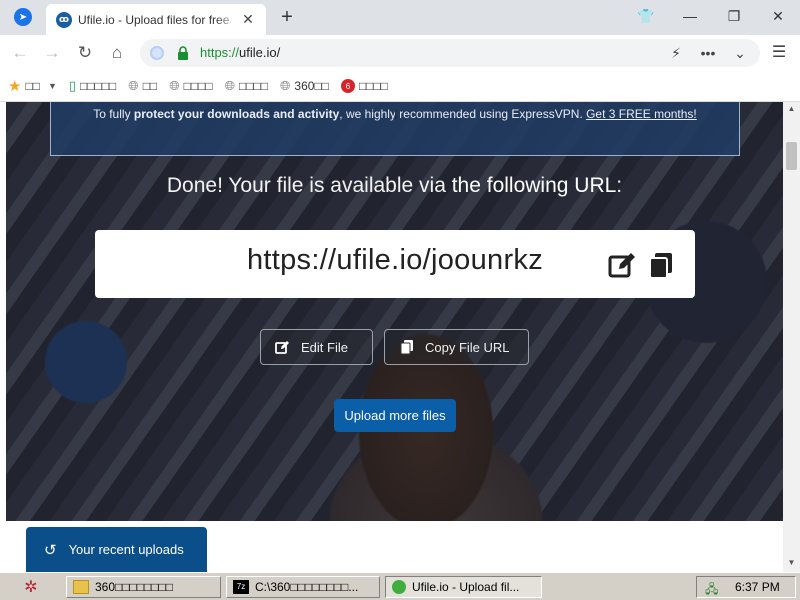 The width and height of the screenshot is (800, 600). Describe the element at coordinates (23, 17) in the screenshot. I see `browser-logo-icon: ➤` at that location.